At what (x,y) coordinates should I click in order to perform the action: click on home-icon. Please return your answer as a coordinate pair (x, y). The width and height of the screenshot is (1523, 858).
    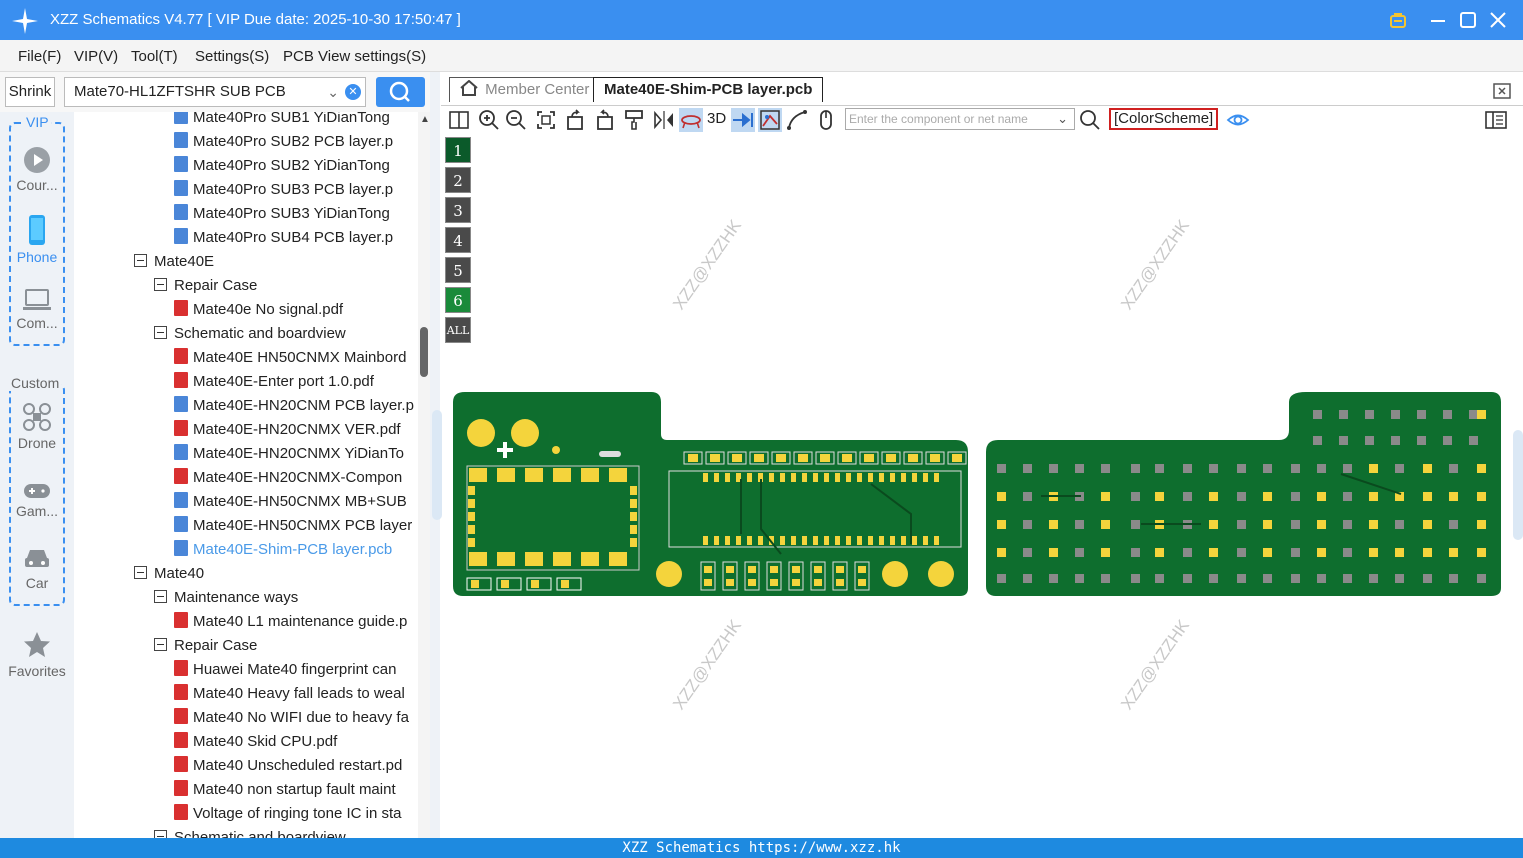
    Looking at the image, I should click on (469, 87).